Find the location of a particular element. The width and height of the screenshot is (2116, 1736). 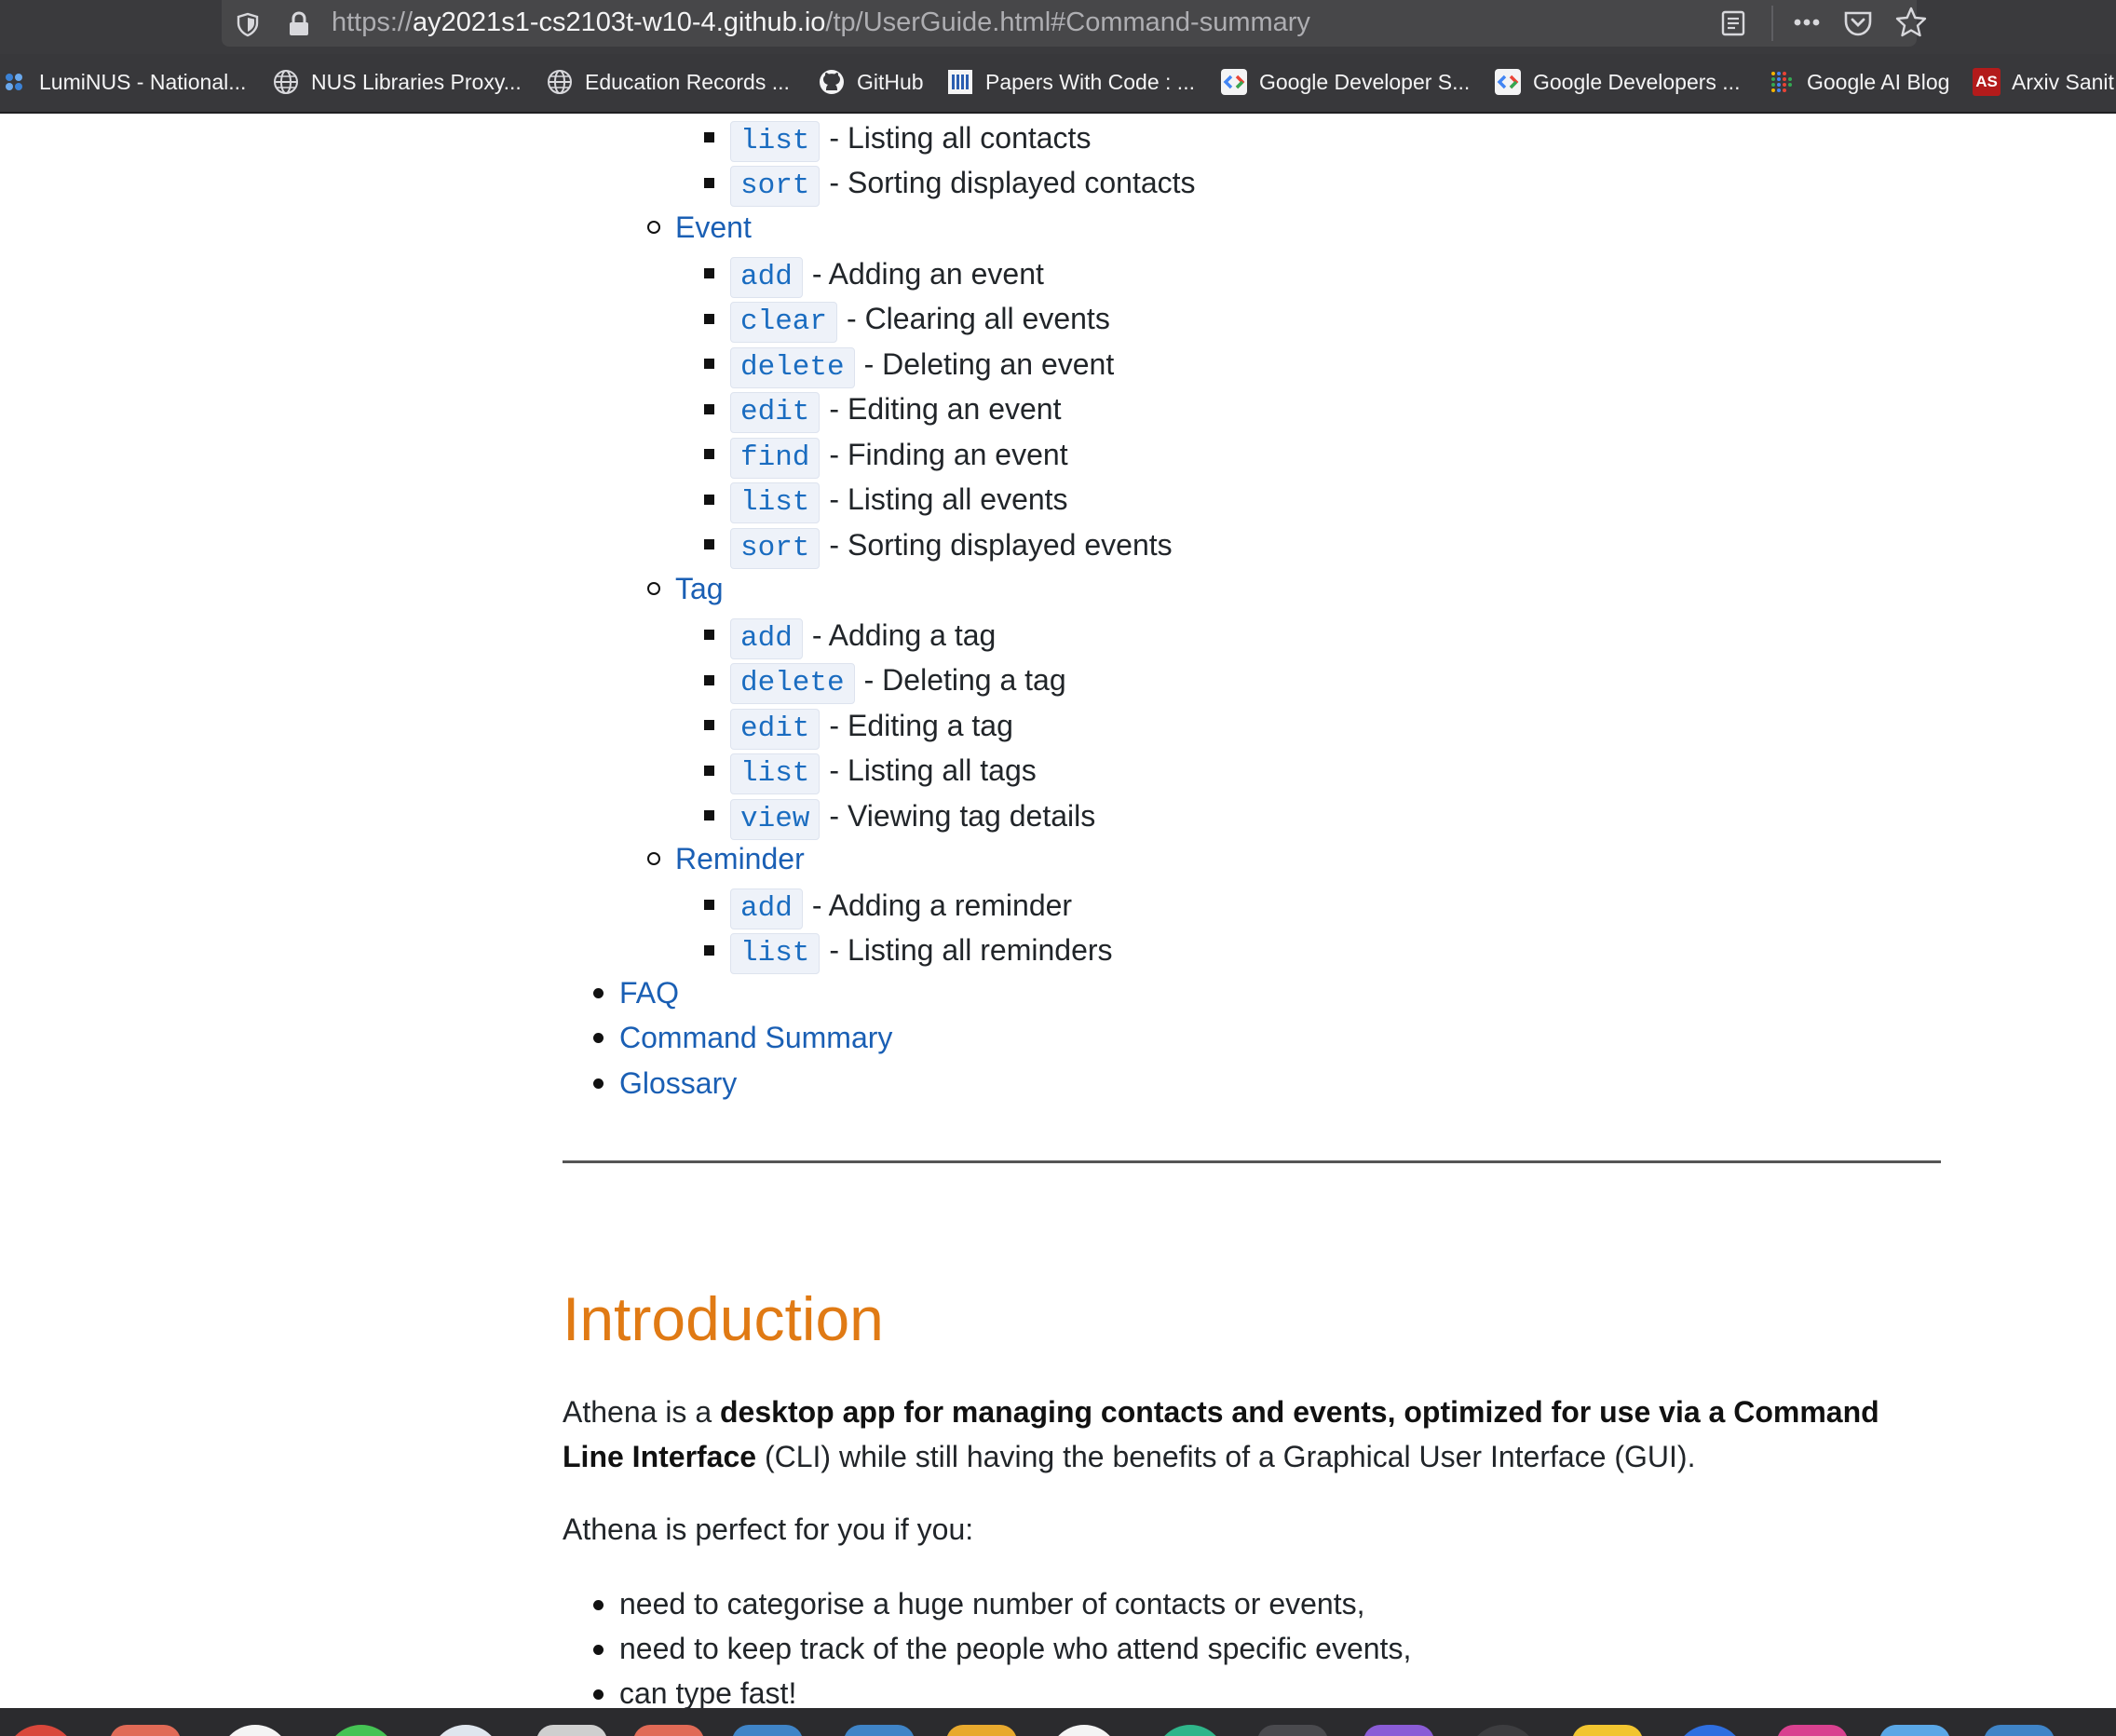

bookmark-google-ai-blog: Google AI Blog is located at coordinates (1859, 82).